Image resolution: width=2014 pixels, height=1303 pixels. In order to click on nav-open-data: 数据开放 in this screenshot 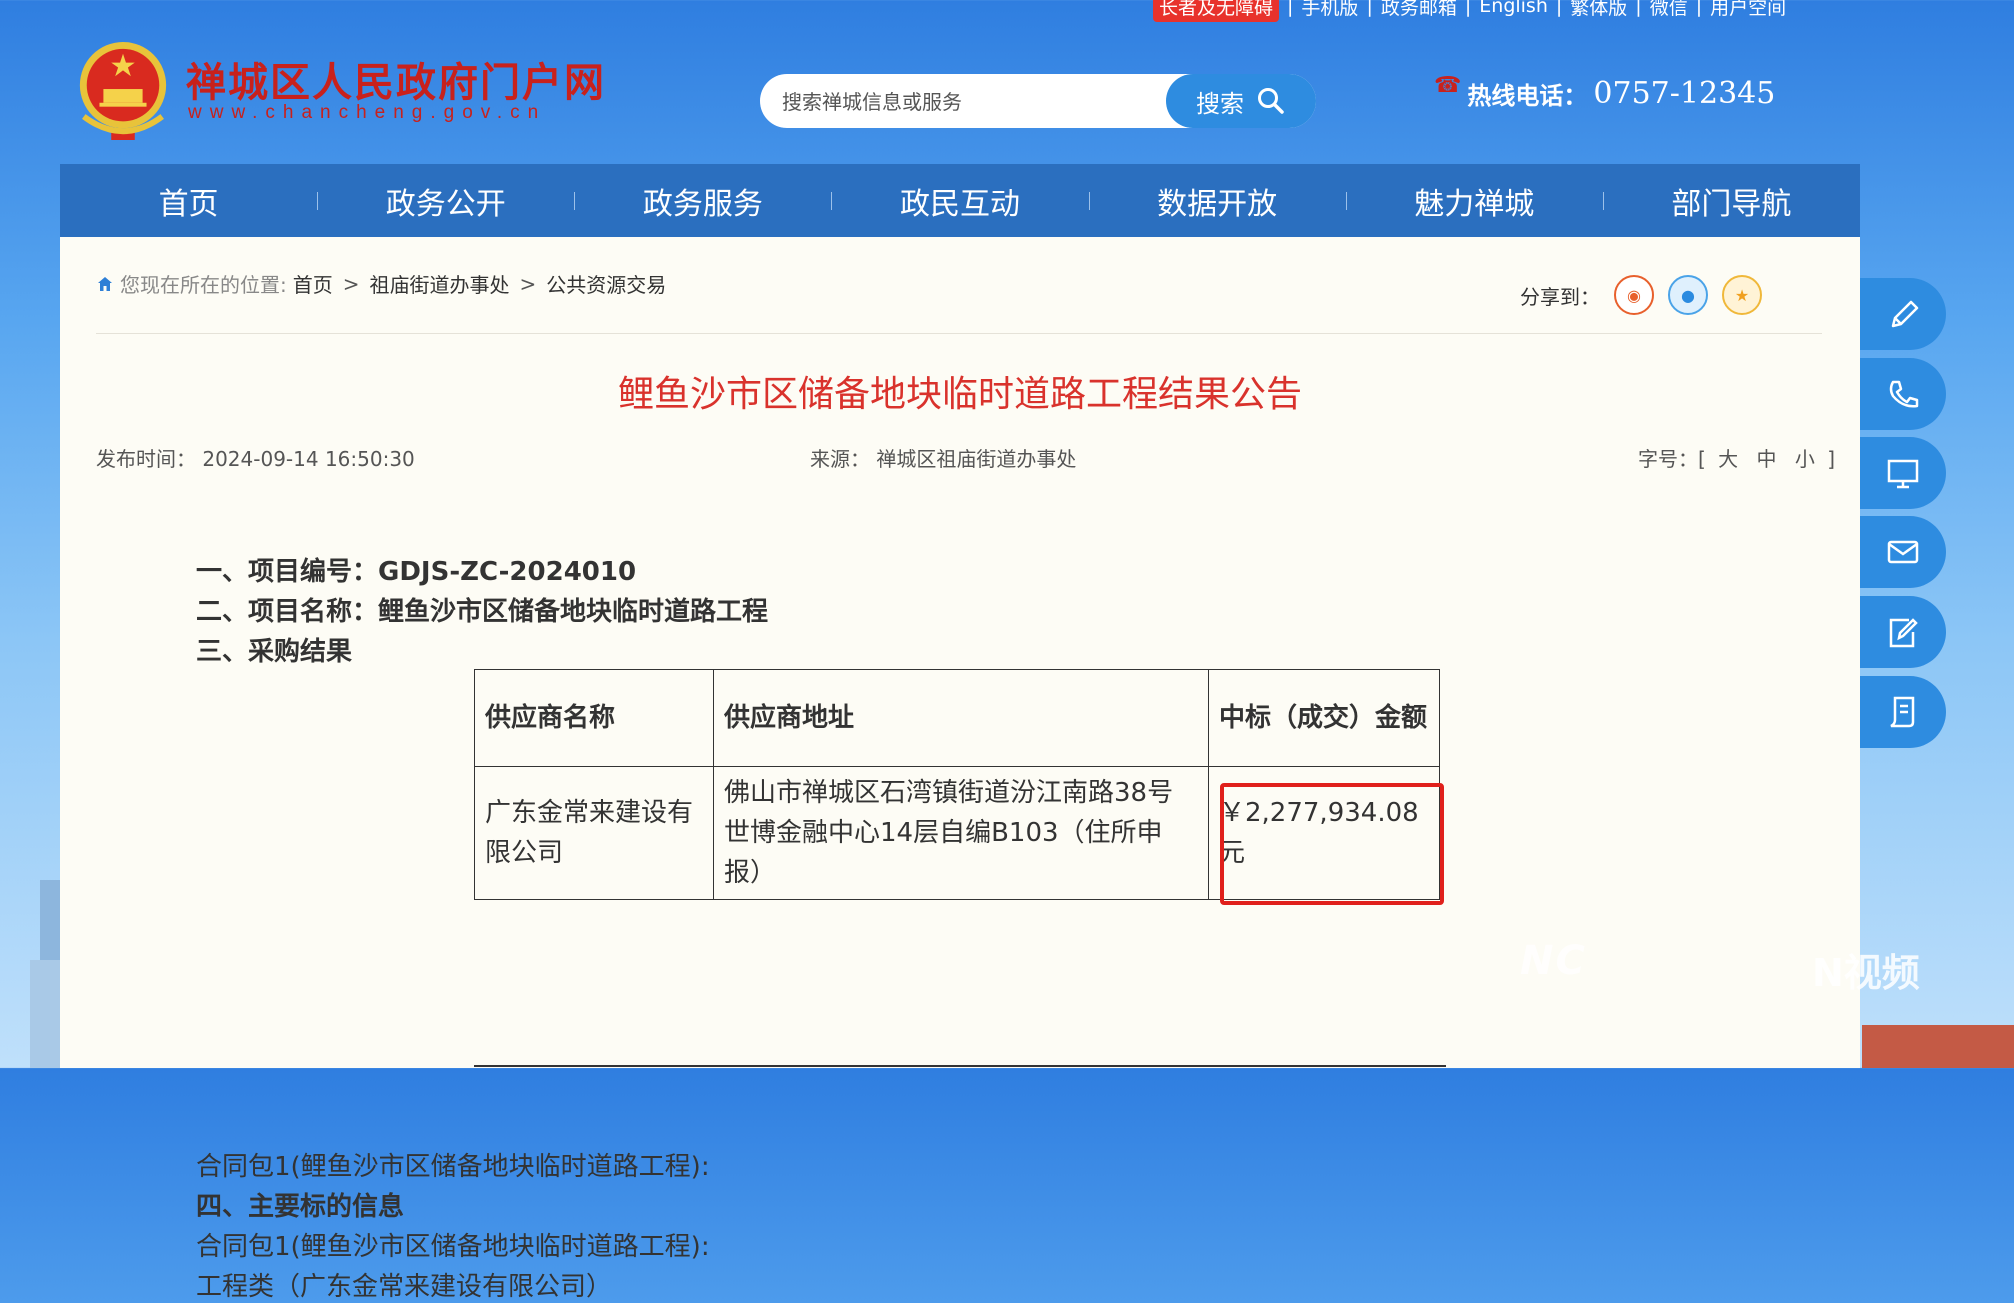, I will do `click(1217, 200)`.